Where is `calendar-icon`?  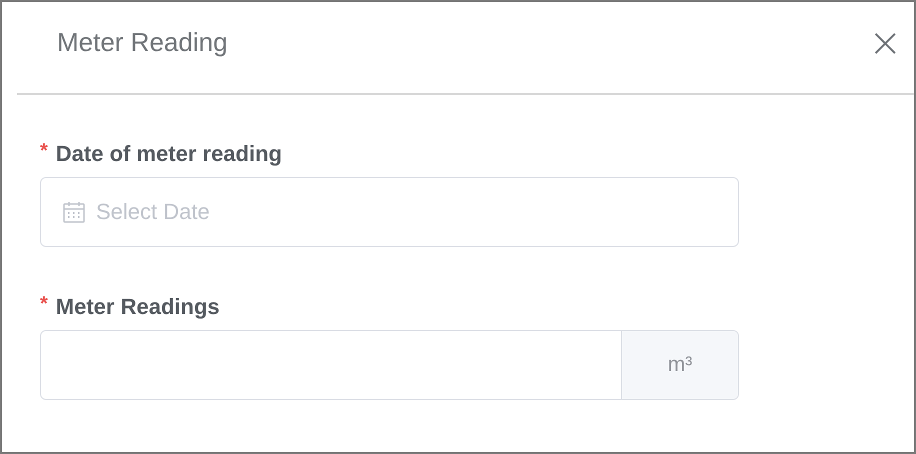 calendar-icon is located at coordinates (74, 212).